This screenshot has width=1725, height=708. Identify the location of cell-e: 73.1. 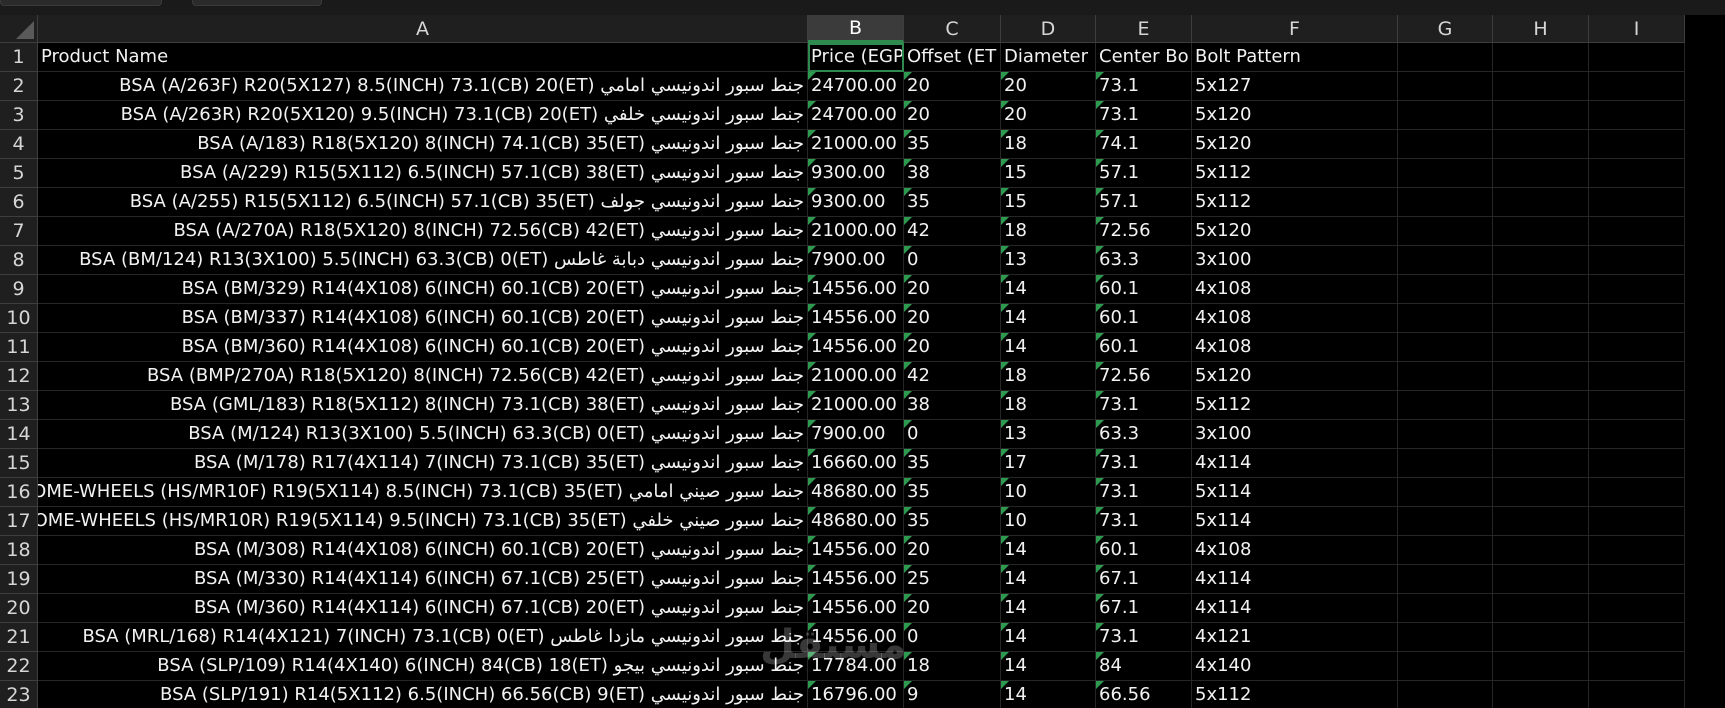
(1144, 492).